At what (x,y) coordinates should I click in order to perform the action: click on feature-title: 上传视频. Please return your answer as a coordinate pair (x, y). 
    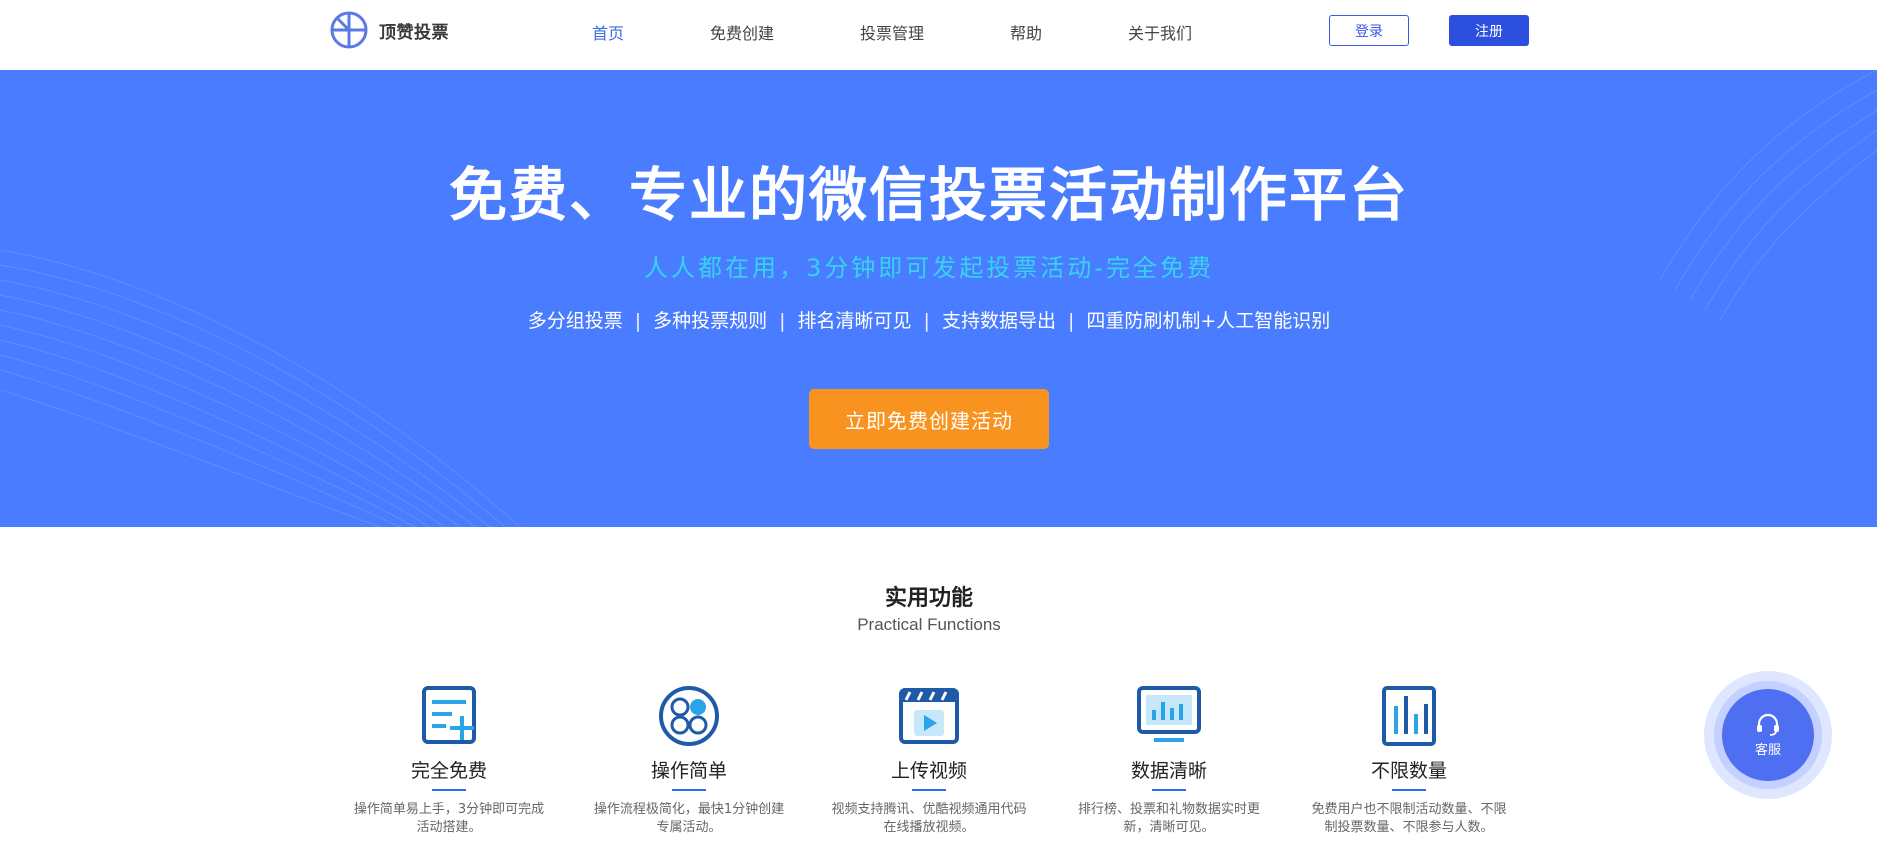
    Looking at the image, I should click on (928, 771).